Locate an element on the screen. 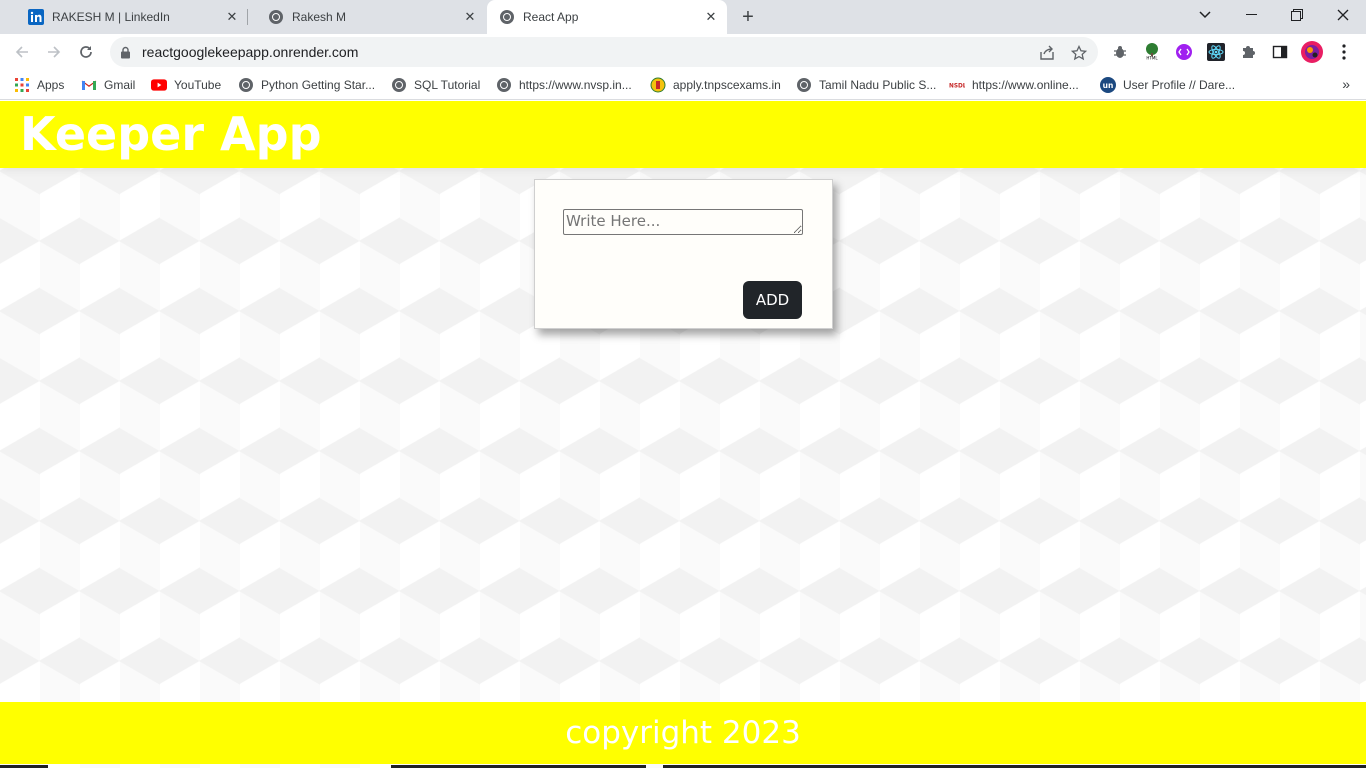 The width and height of the screenshot is (1366, 768). kebab-menu-icon is located at coordinates (1344, 52).